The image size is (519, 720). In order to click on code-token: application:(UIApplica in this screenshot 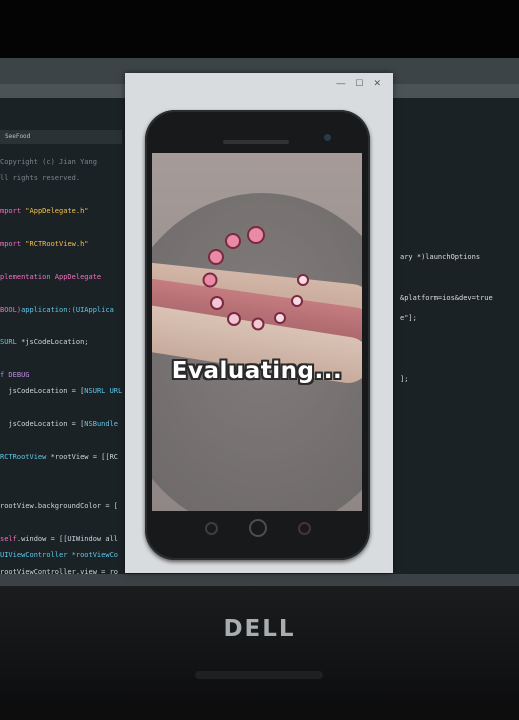, I will do `click(67, 309)`.